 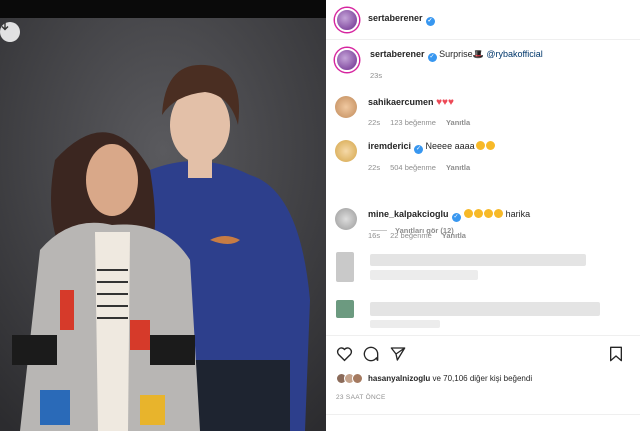 What do you see at coordinates (407, 112) in the screenshot?
I see `comment-item: sahikaercumen ♥♥♥ 22s 123 beğenme Yanıtla` at bounding box center [407, 112].